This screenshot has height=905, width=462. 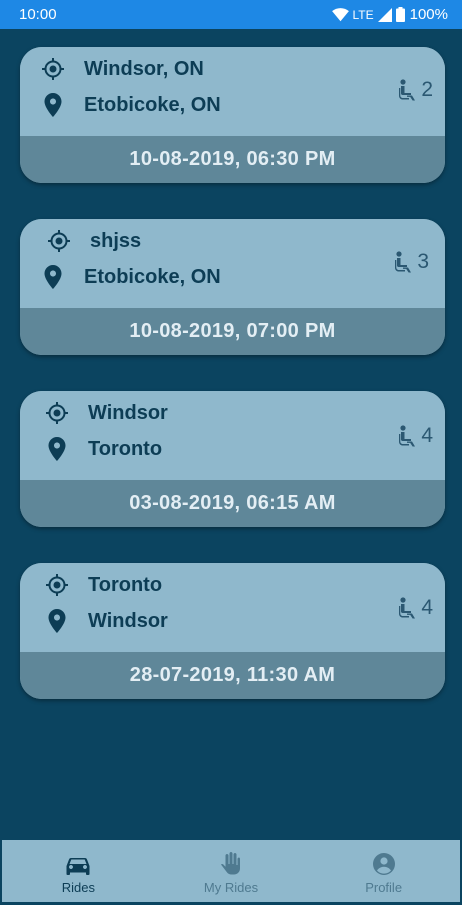 What do you see at coordinates (232, 607) in the screenshot?
I see `ride-card-route: Toronto Windsor 4` at bounding box center [232, 607].